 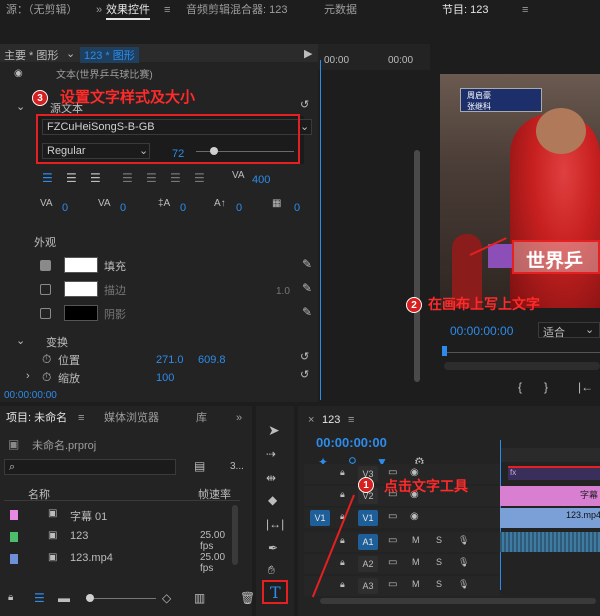 I want to click on tsume-value: 0, so click(x=297, y=208).